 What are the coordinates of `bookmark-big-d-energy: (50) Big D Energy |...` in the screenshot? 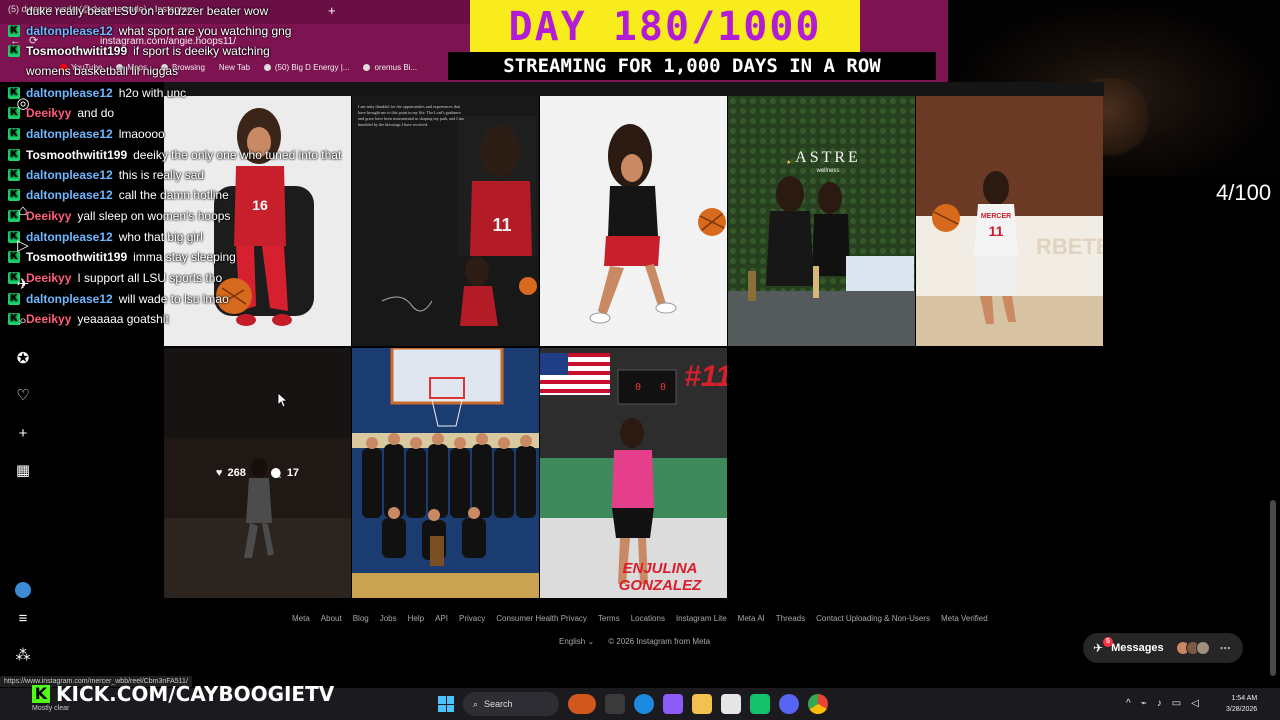 It's located at (306, 67).